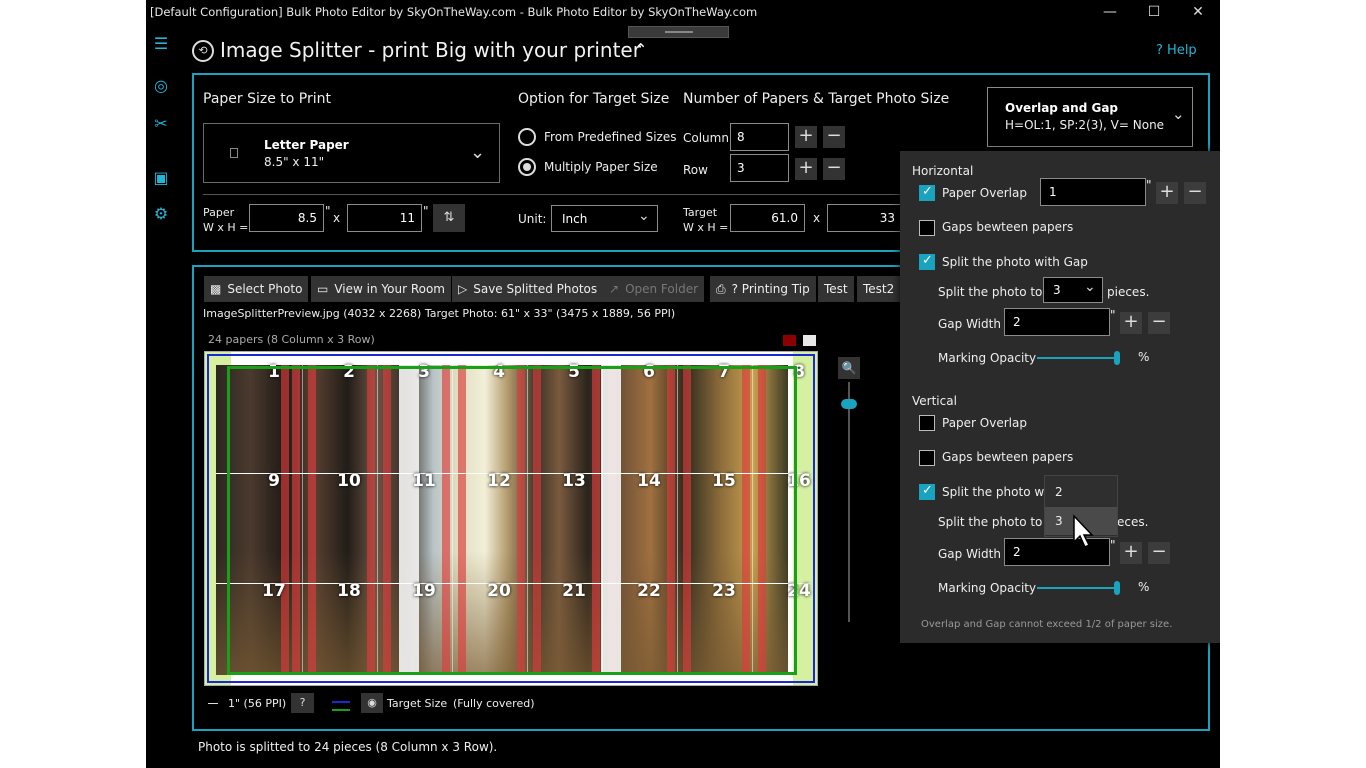 Image resolution: width=1366 pixels, height=768 pixels. What do you see at coordinates (927, 423) in the screenshot?
I see `v-paper-overlap-checkbox` at bounding box center [927, 423].